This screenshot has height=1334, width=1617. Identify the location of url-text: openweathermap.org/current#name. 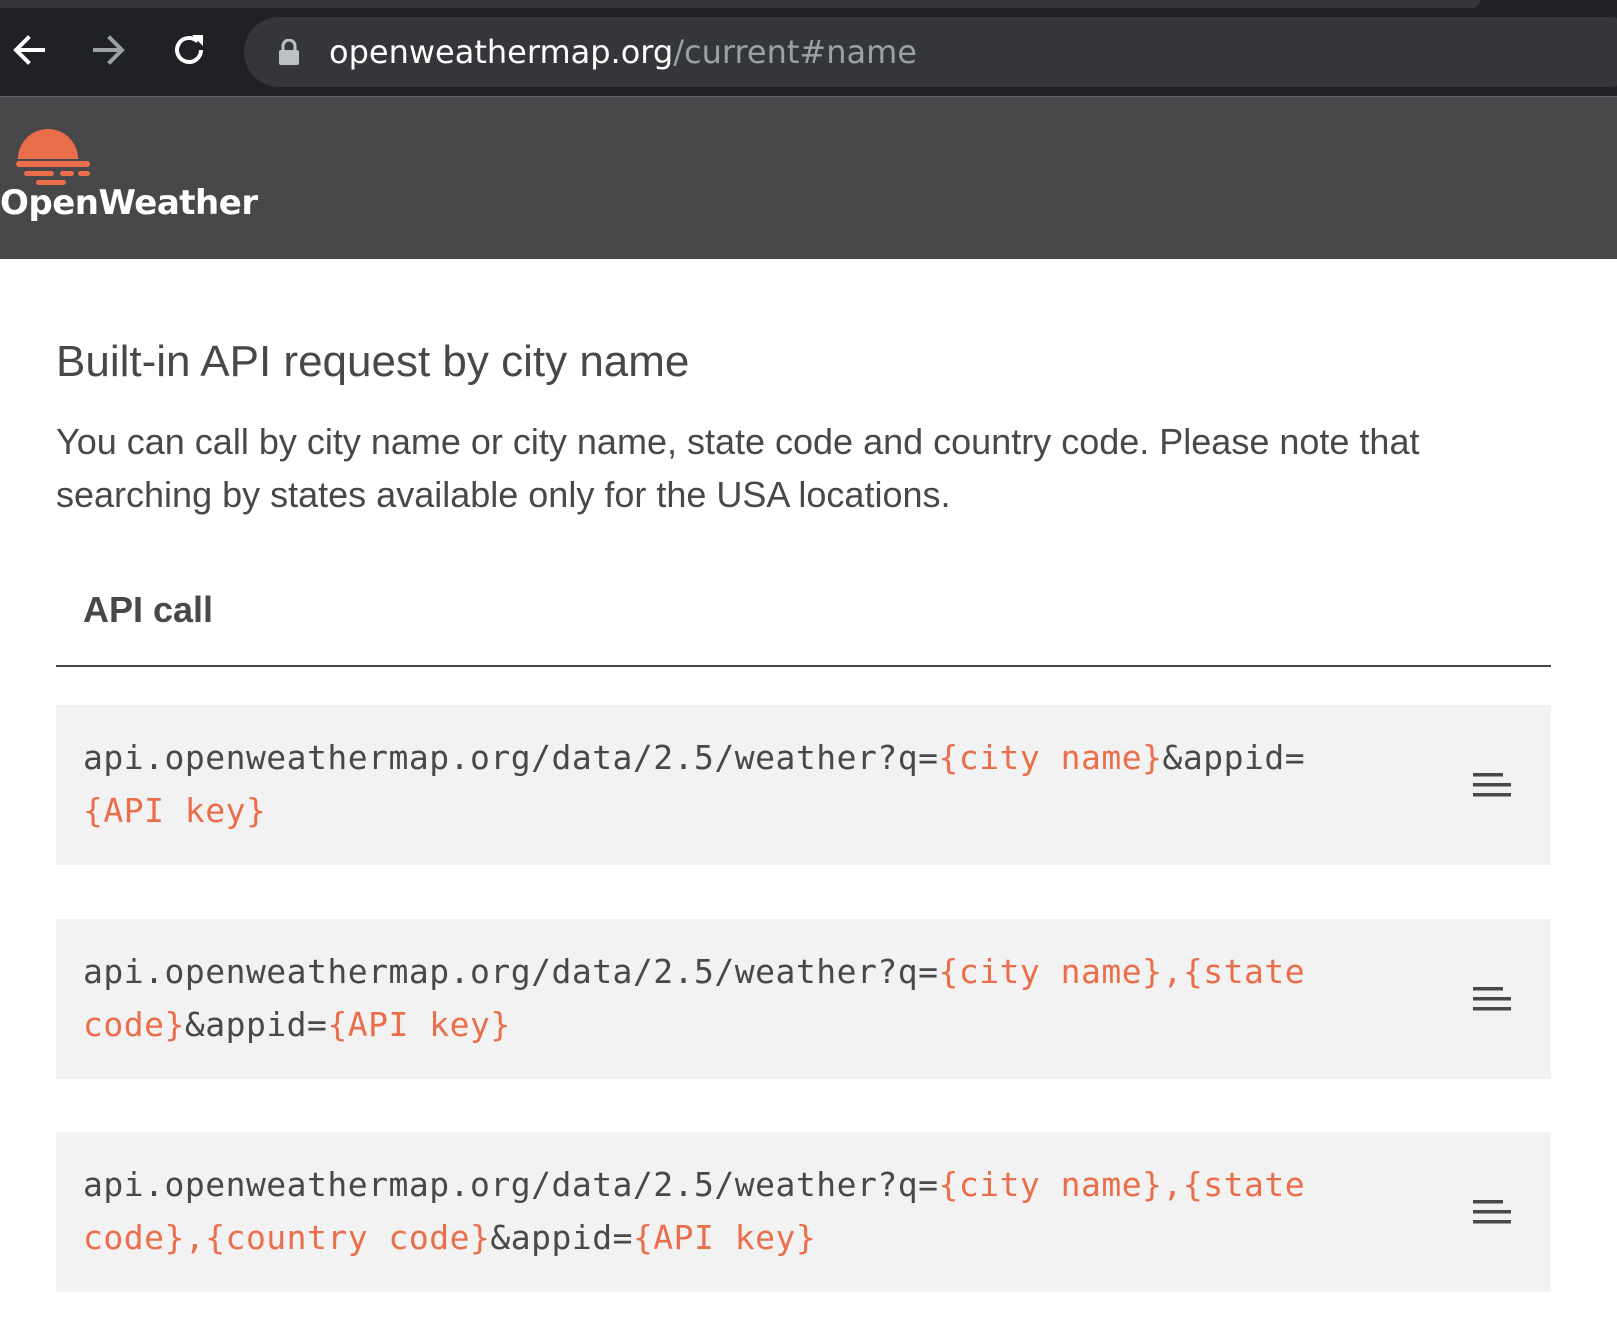
(623, 52).